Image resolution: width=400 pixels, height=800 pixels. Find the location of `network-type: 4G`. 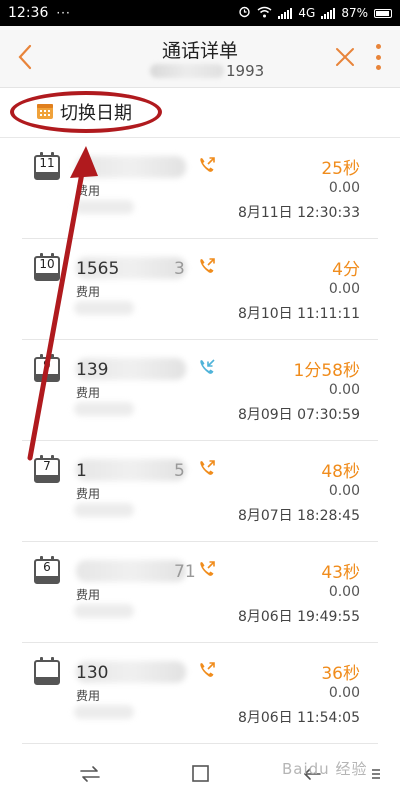

network-type: 4G is located at coordinates (307, 13).